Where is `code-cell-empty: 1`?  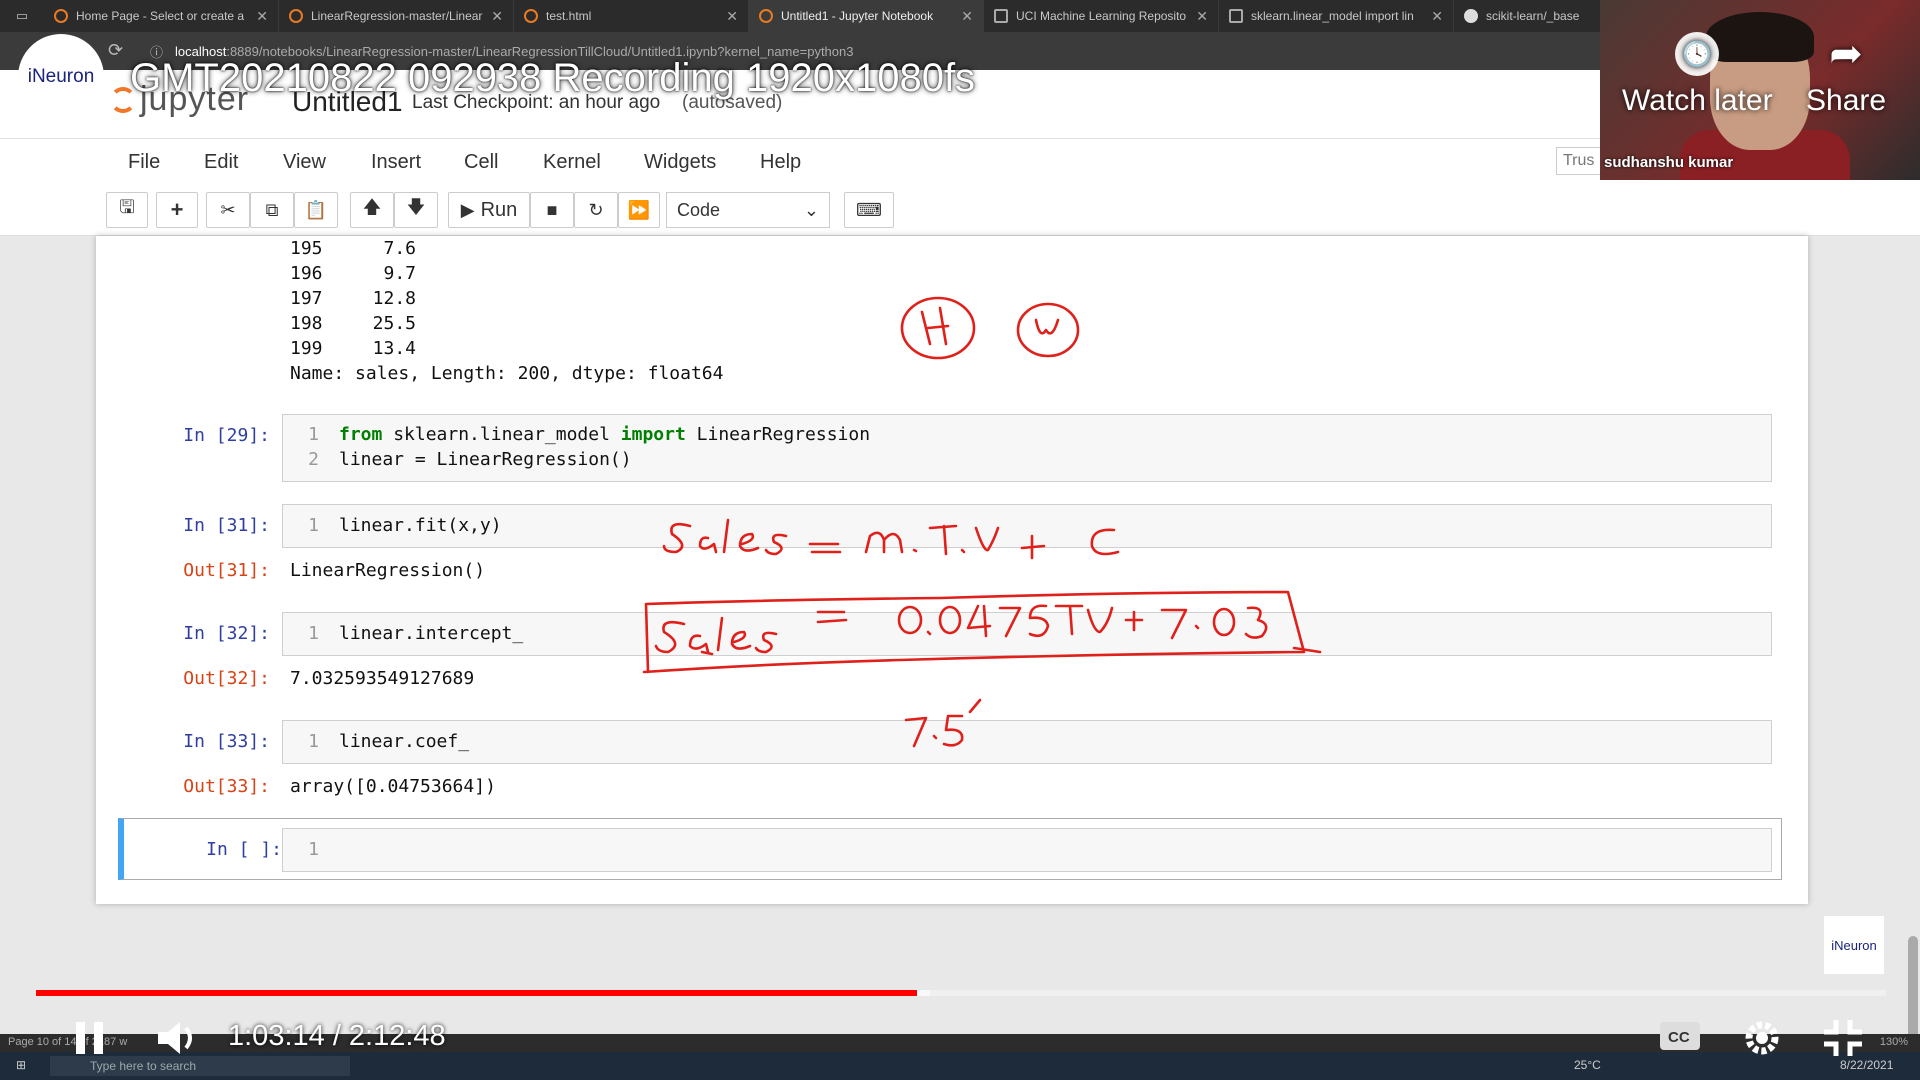 code-cell-empty: 1 is located at coordinates (1027, 850).